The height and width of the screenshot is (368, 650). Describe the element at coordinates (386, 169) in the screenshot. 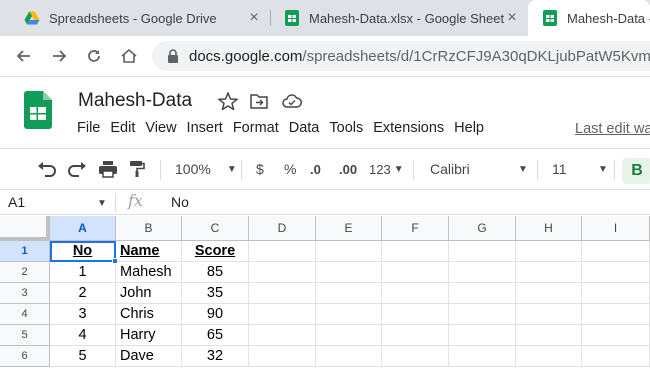

I see `more-formats-button: 123 ▼` at that location.